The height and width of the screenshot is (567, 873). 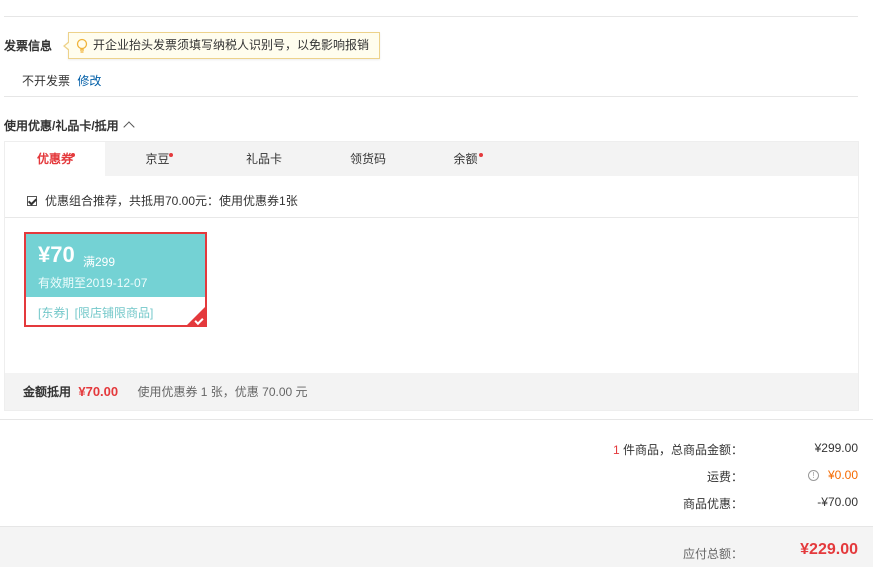 I want to click on invoice-modify-link: 修改, so click(x=89, y=81).